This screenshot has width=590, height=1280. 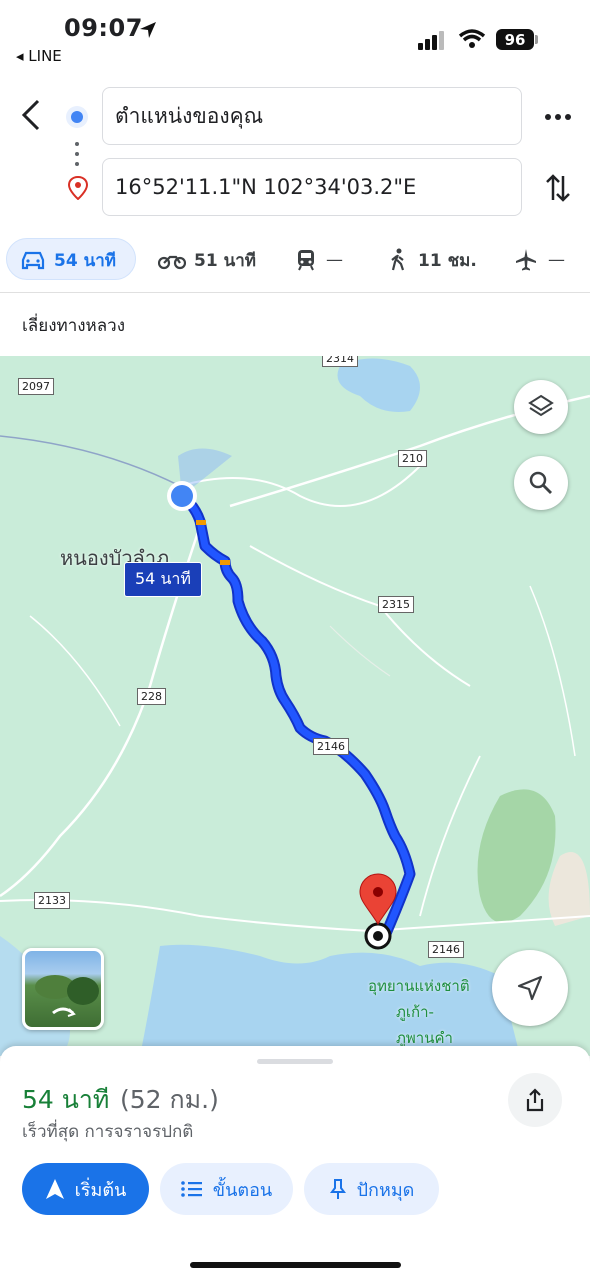 I want to click on tab-drive: 54 นาที, so click(x=68, y=260).